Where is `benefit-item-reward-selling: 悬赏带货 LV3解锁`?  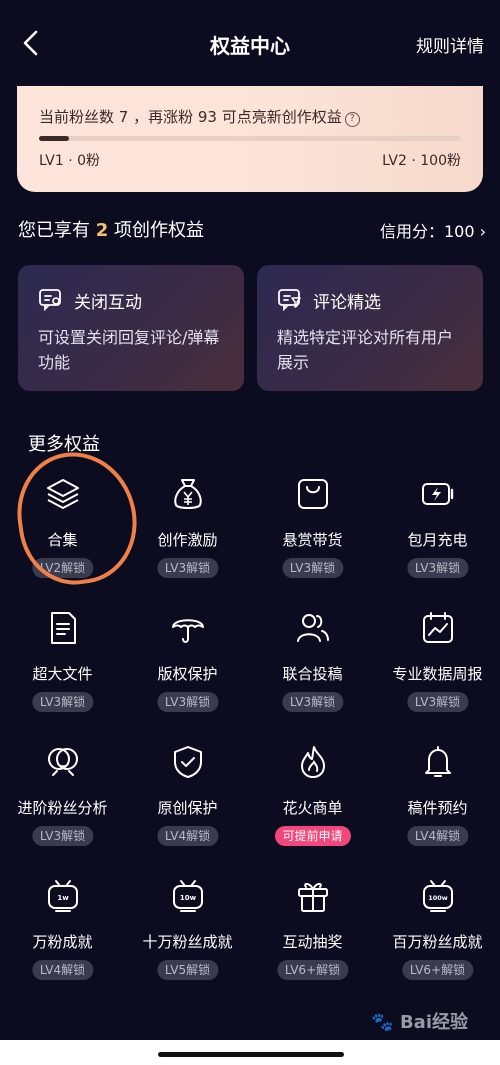
benefit-item-reward-selling: 悬赏带货 LV3解锁 is located at coordinates (312, 541).